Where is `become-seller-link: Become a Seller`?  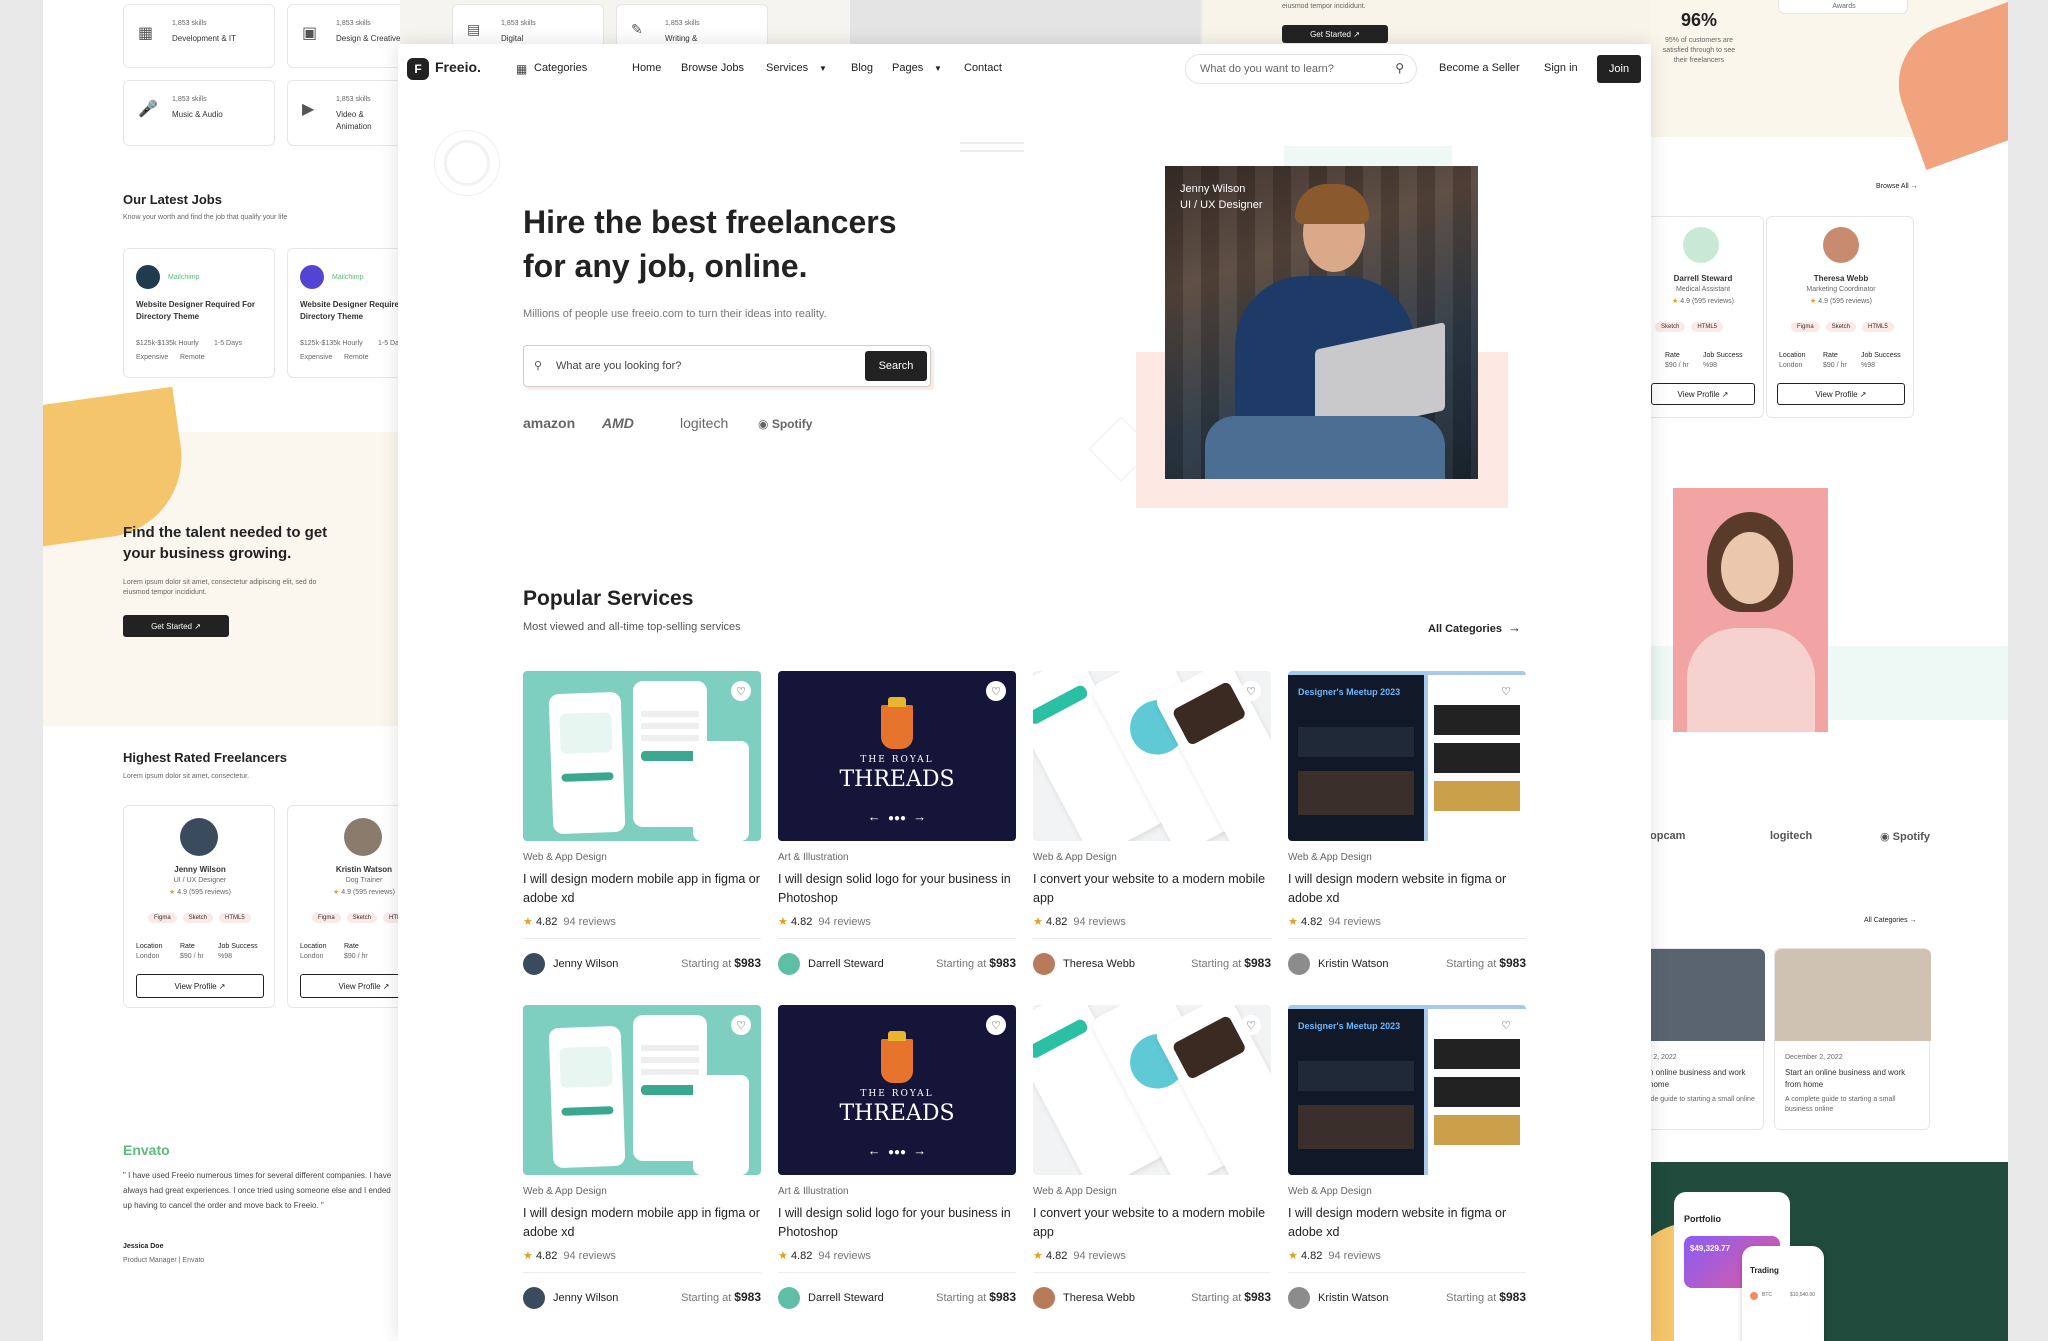
become-seller-link: Become a Seller is located at coordinates (1479, 68).